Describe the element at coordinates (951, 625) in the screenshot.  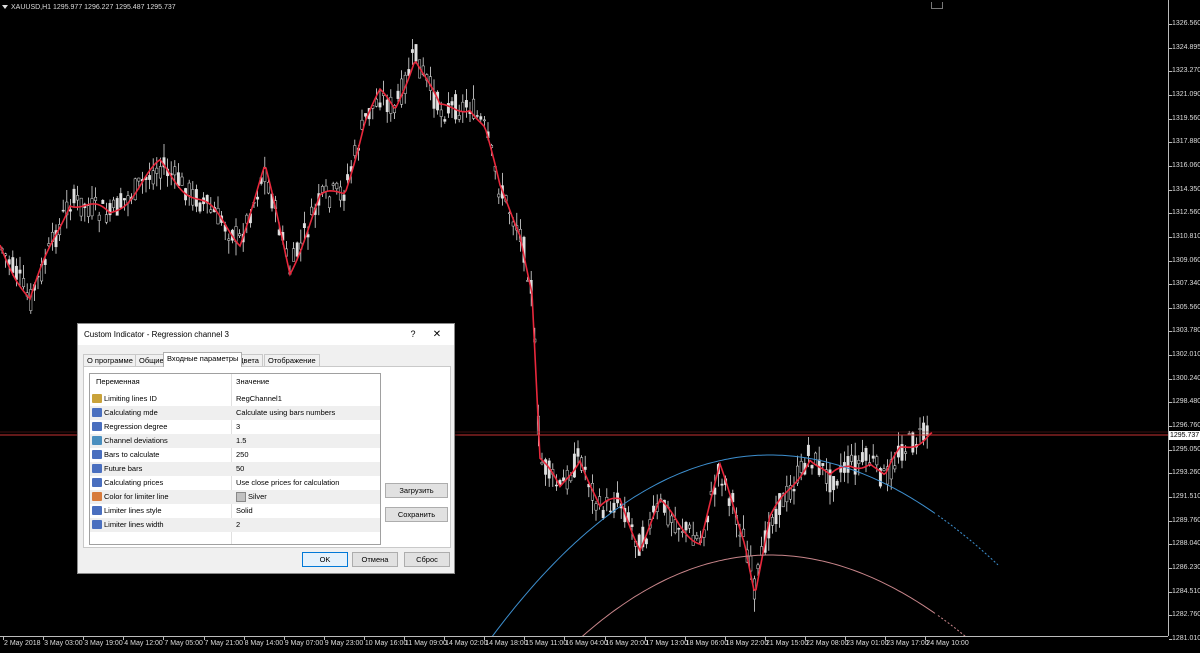
I see `channel-middle-projection` at that location.